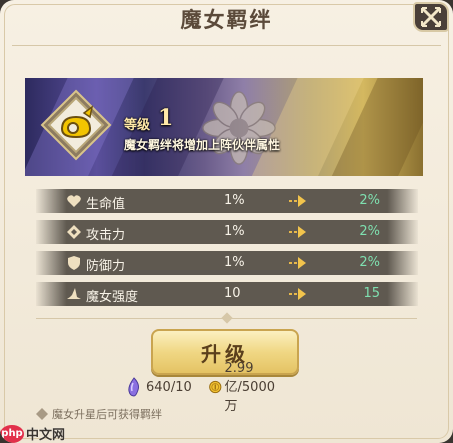  What do you see at coordinates (239, 128) in the screenshot?
I see `lotus-emblem-icon` at bounding box center [239, 128].